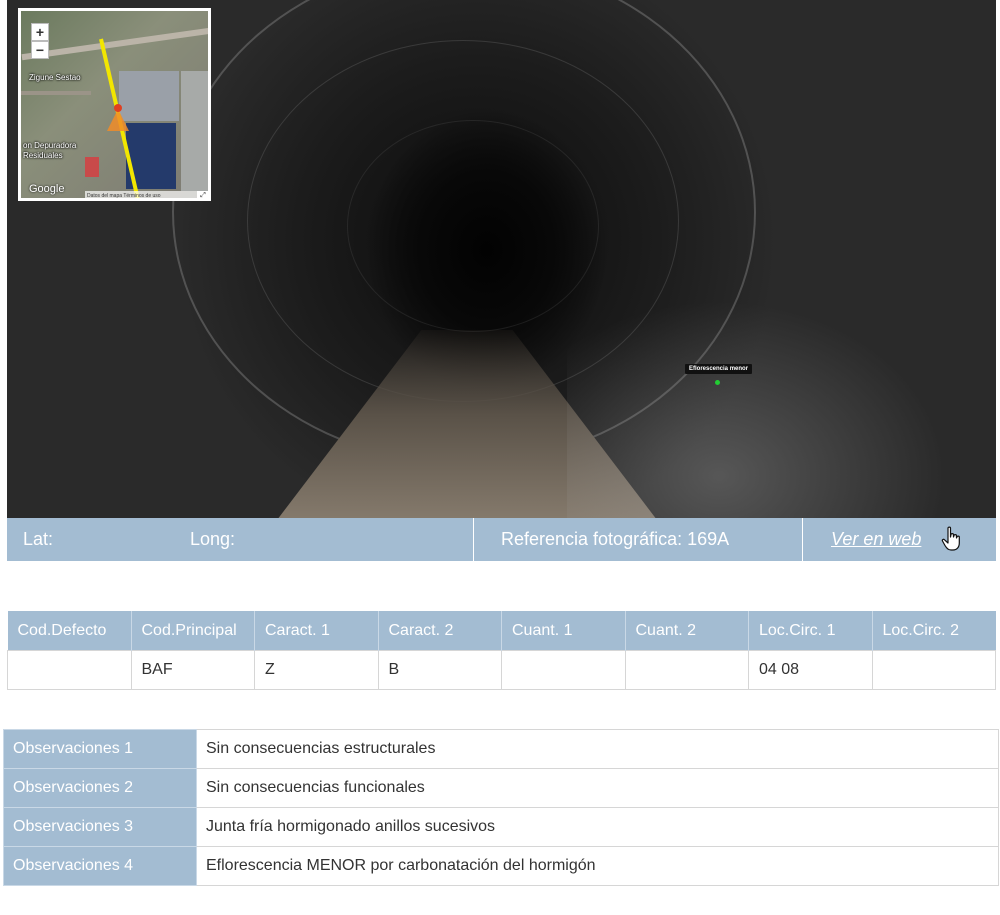 Image resolution: width=1000 pixels, height=915 pixels. I want to click on column-header: Caract. 1, so click(316, 631).